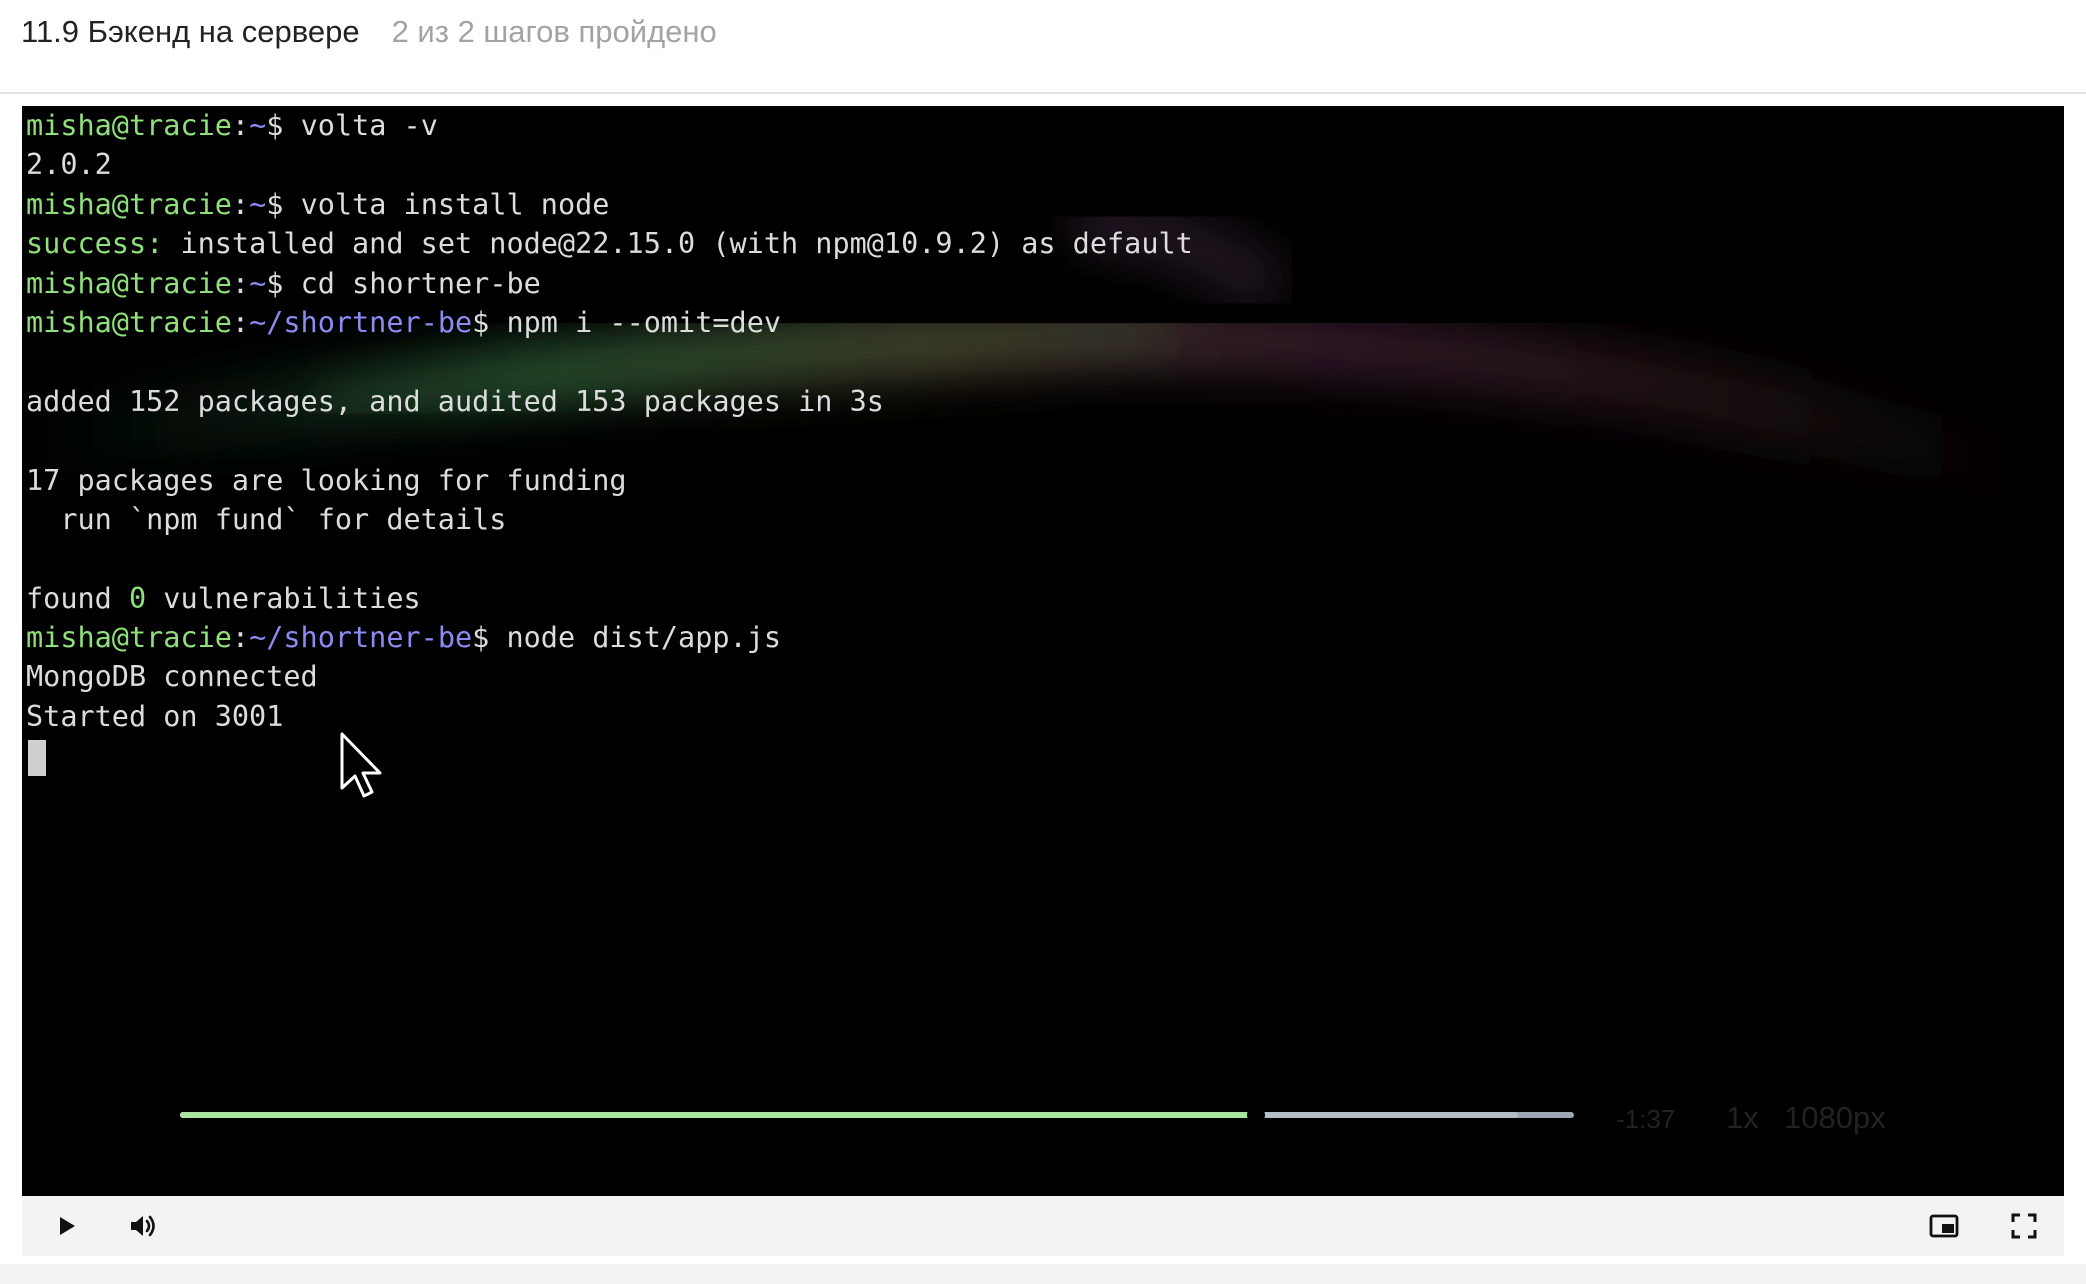 The width and height of the screenshot is (2086, 1284). Describe the element at coordinates (1045, 676) in the screenshot. I see `terminal-line: MongoDB connected` at that location.